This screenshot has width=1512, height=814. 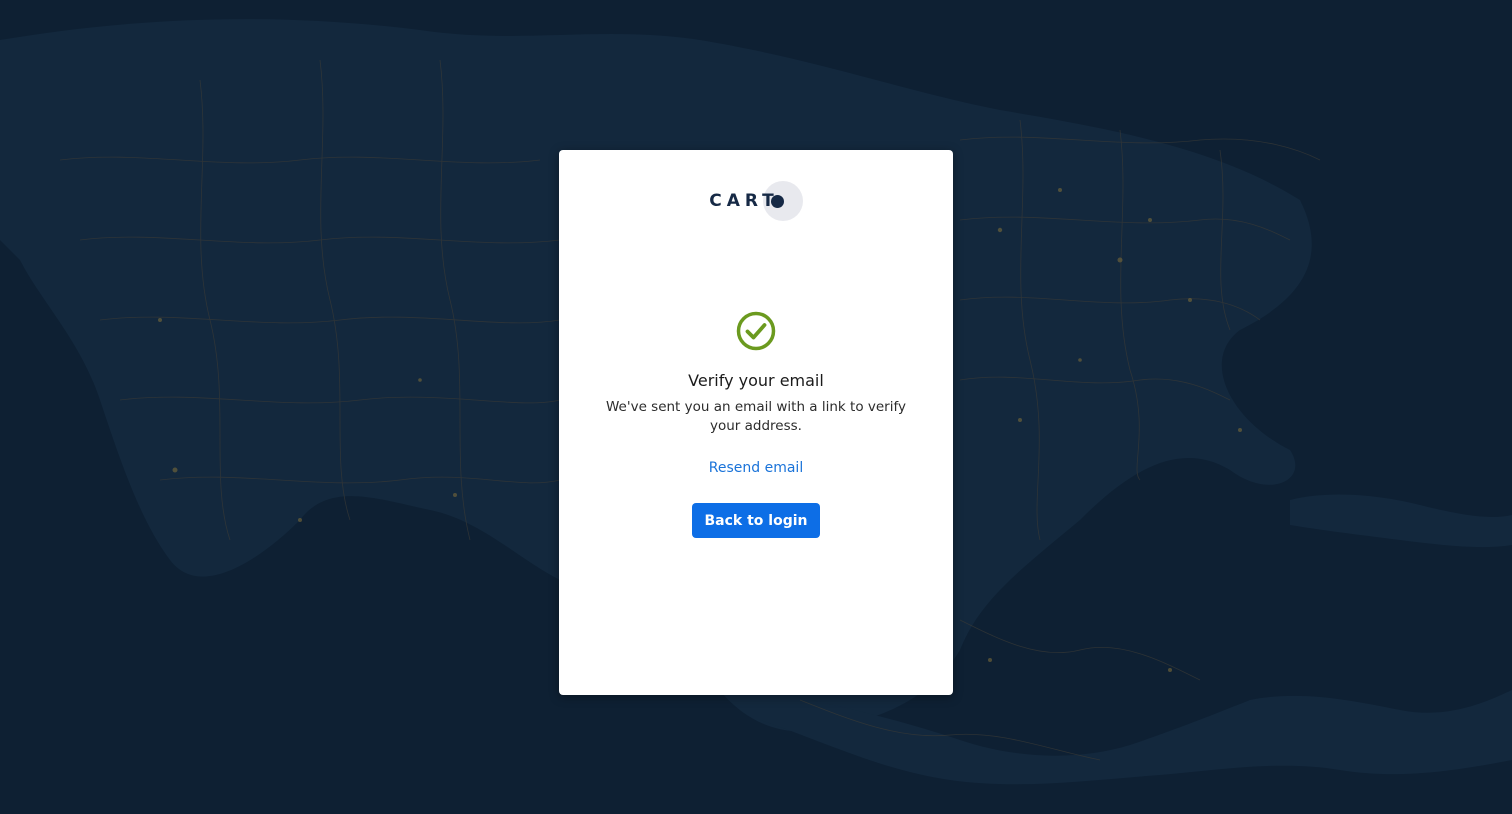 I want to click on carto-logo: CART, so click(x=756, y=201).